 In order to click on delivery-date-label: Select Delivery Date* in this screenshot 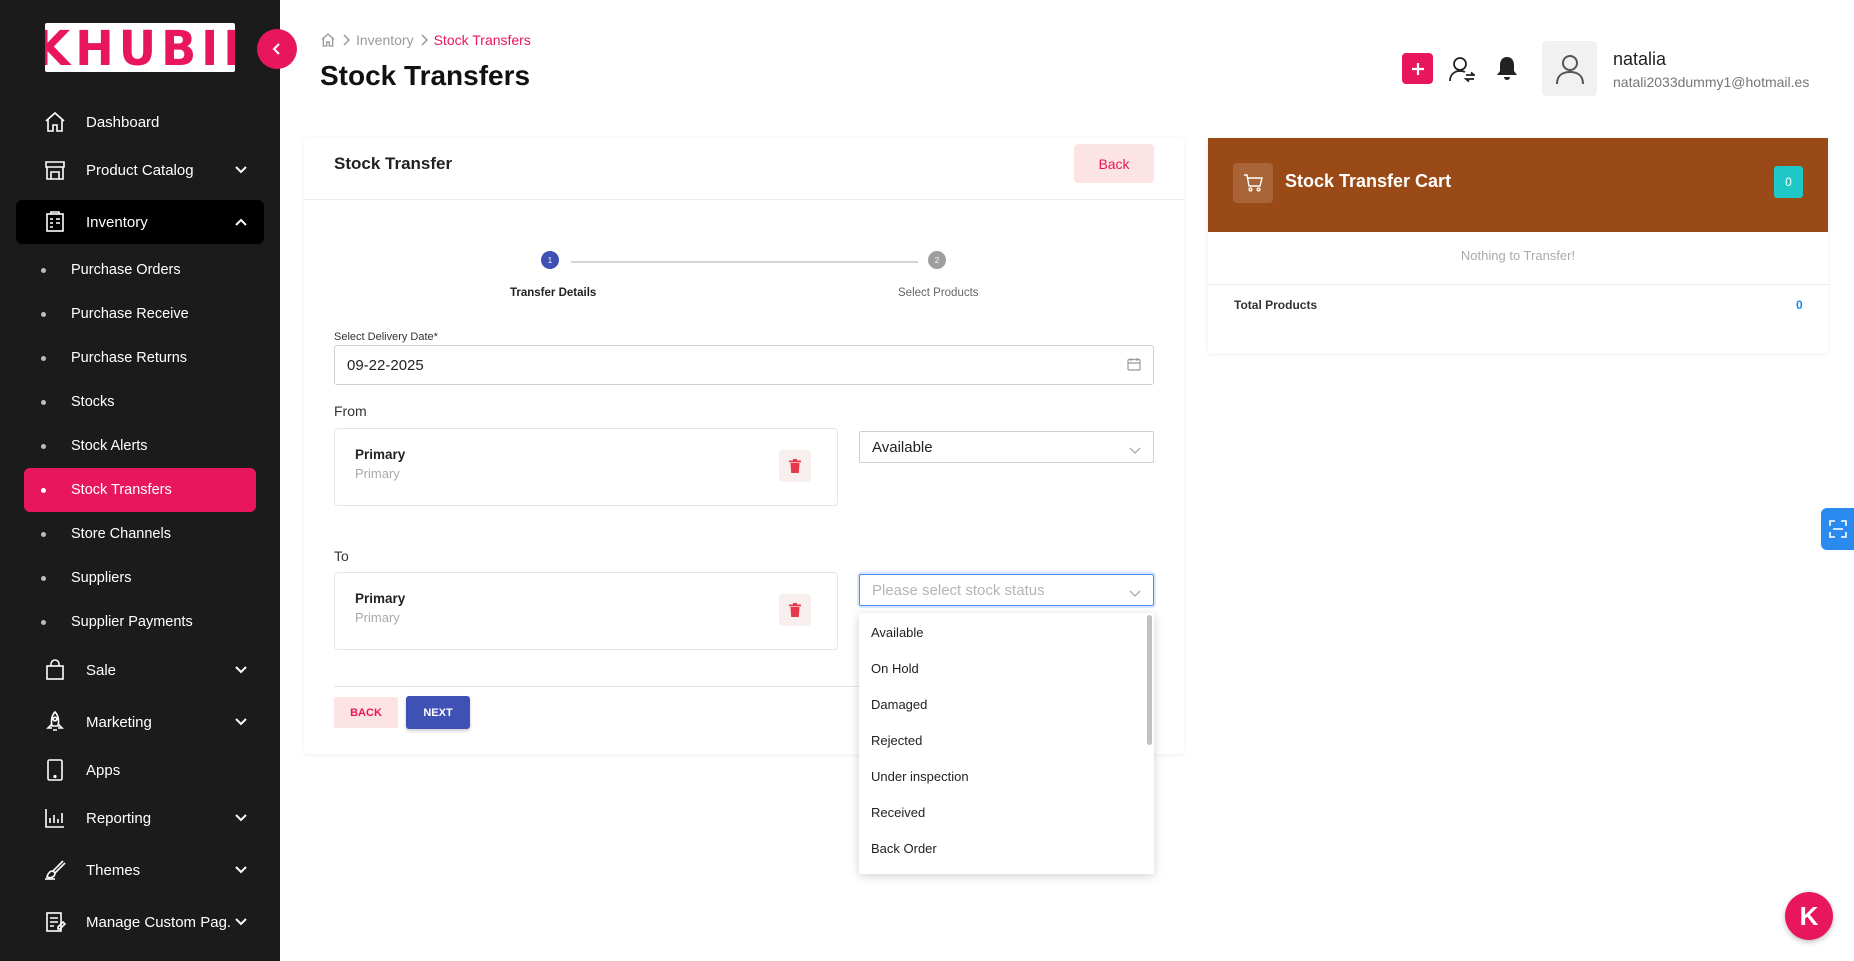, I will do `click(386, 337)`.